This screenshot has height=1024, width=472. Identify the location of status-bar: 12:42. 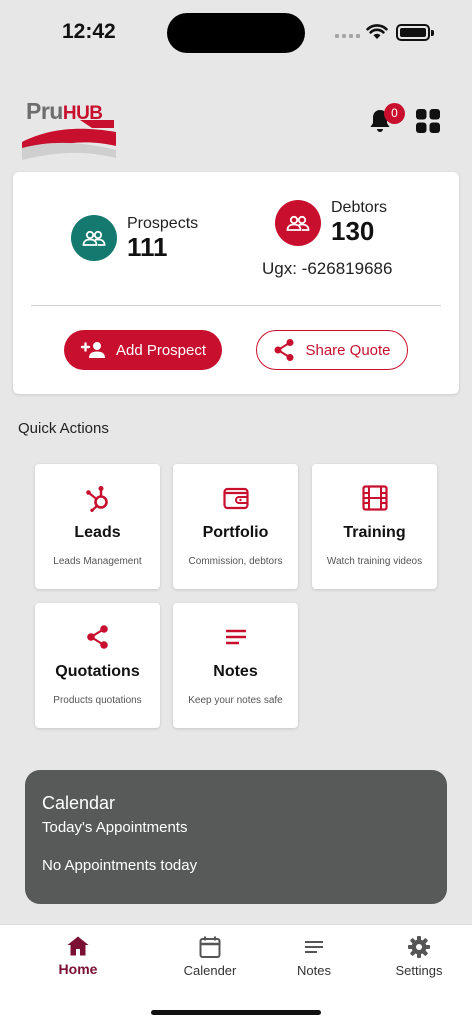
(236, 32).